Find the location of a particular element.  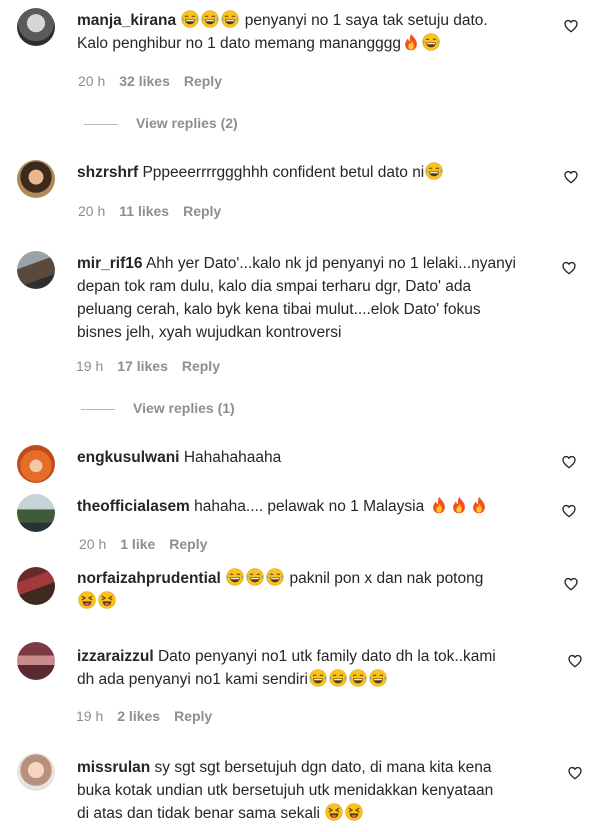

comment-text: penyanyi no 1 saya tak setuju dato. is located at coordinates (366, 20).